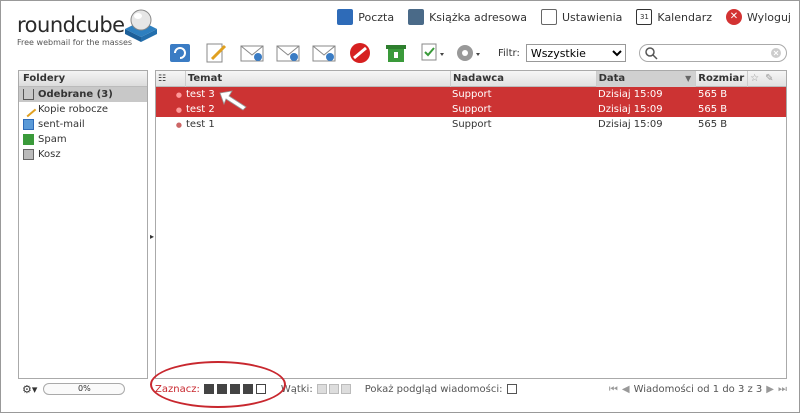  Describe the element at coordinates (717, 53) in the screenshot. I see `search-input` at that location.